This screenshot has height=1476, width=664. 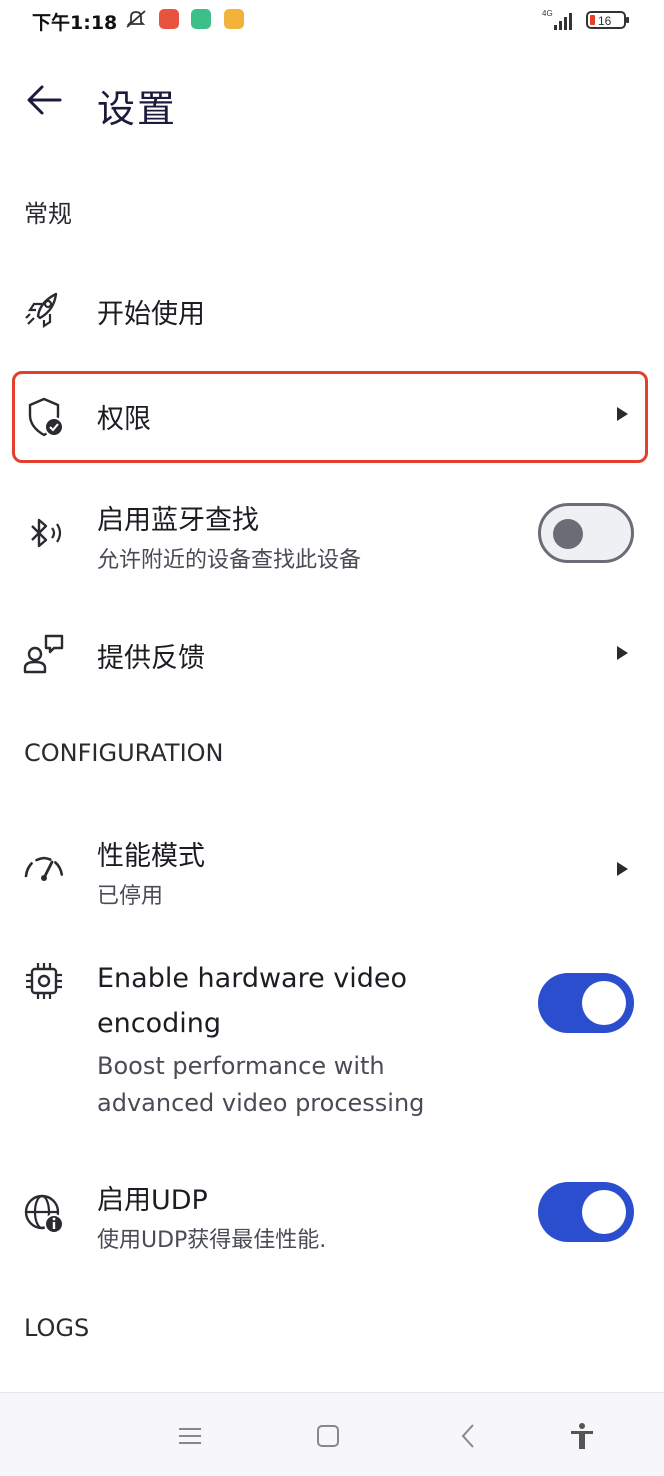 What do you see at coordinates (151, 658) in the screenshot?
I see `feedback-title: 提供反馈` at bounding box center [151, 658].